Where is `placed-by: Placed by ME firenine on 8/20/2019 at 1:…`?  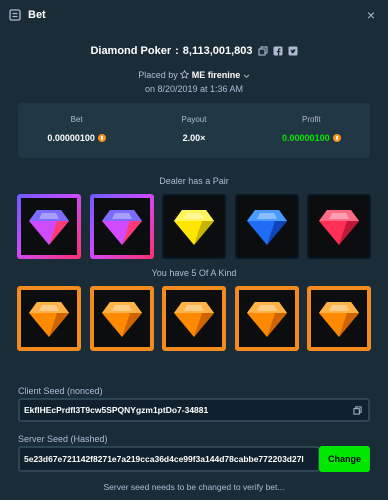 placed-by: Placed by ME firenine on 8/20/2019 at 1:… is located at coordinates (194, 81).